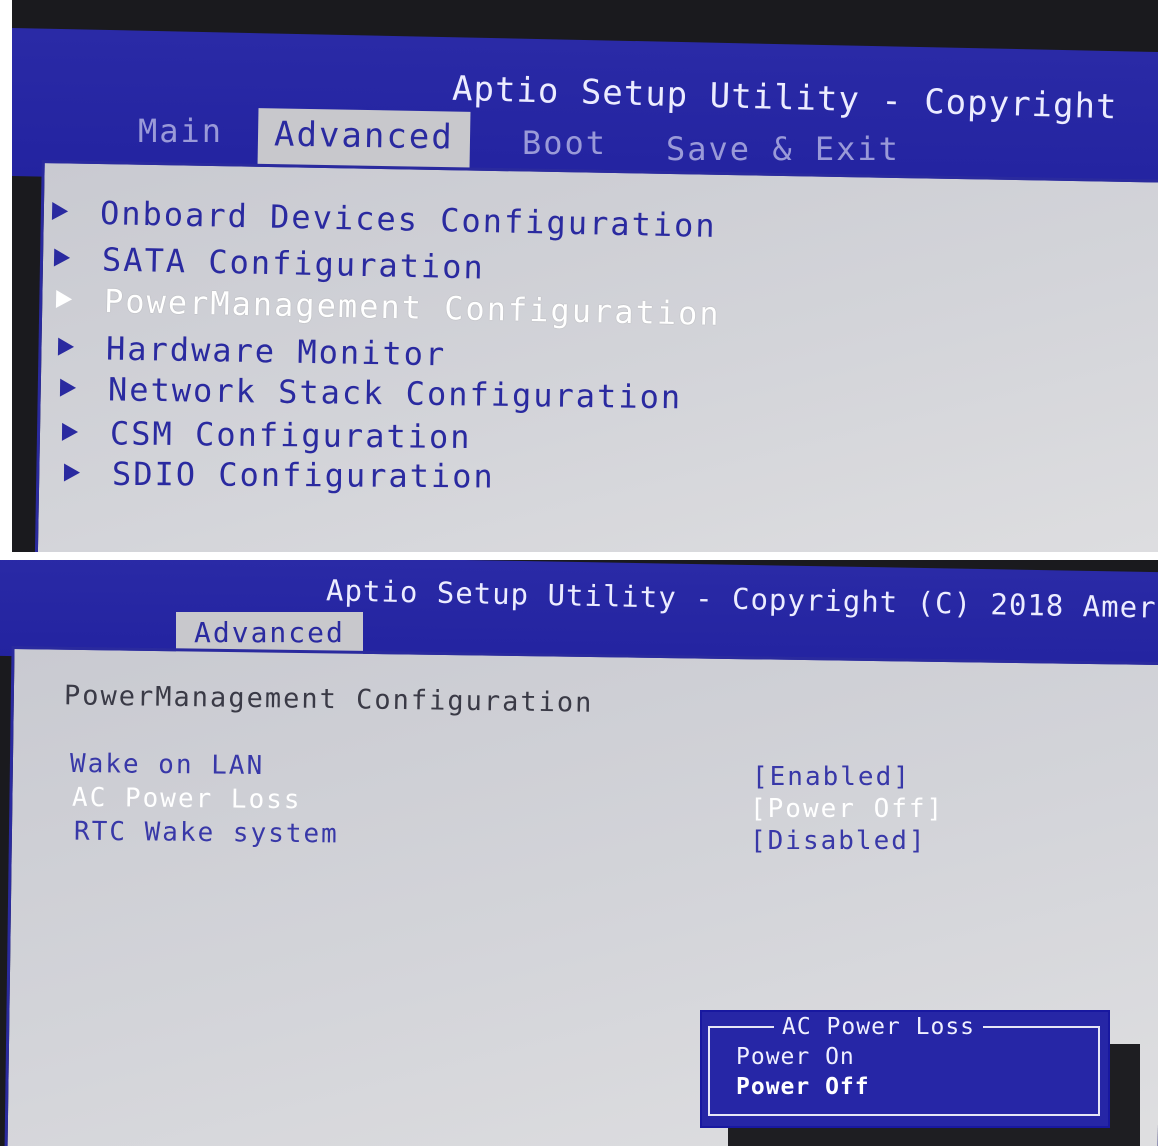 This screenshot has width=1158, height=1146. What do you see at coordinates (290, 435) in the screenshot?
I see `menu-item-label: CSM Configuration` at bounding box center [290, 435].